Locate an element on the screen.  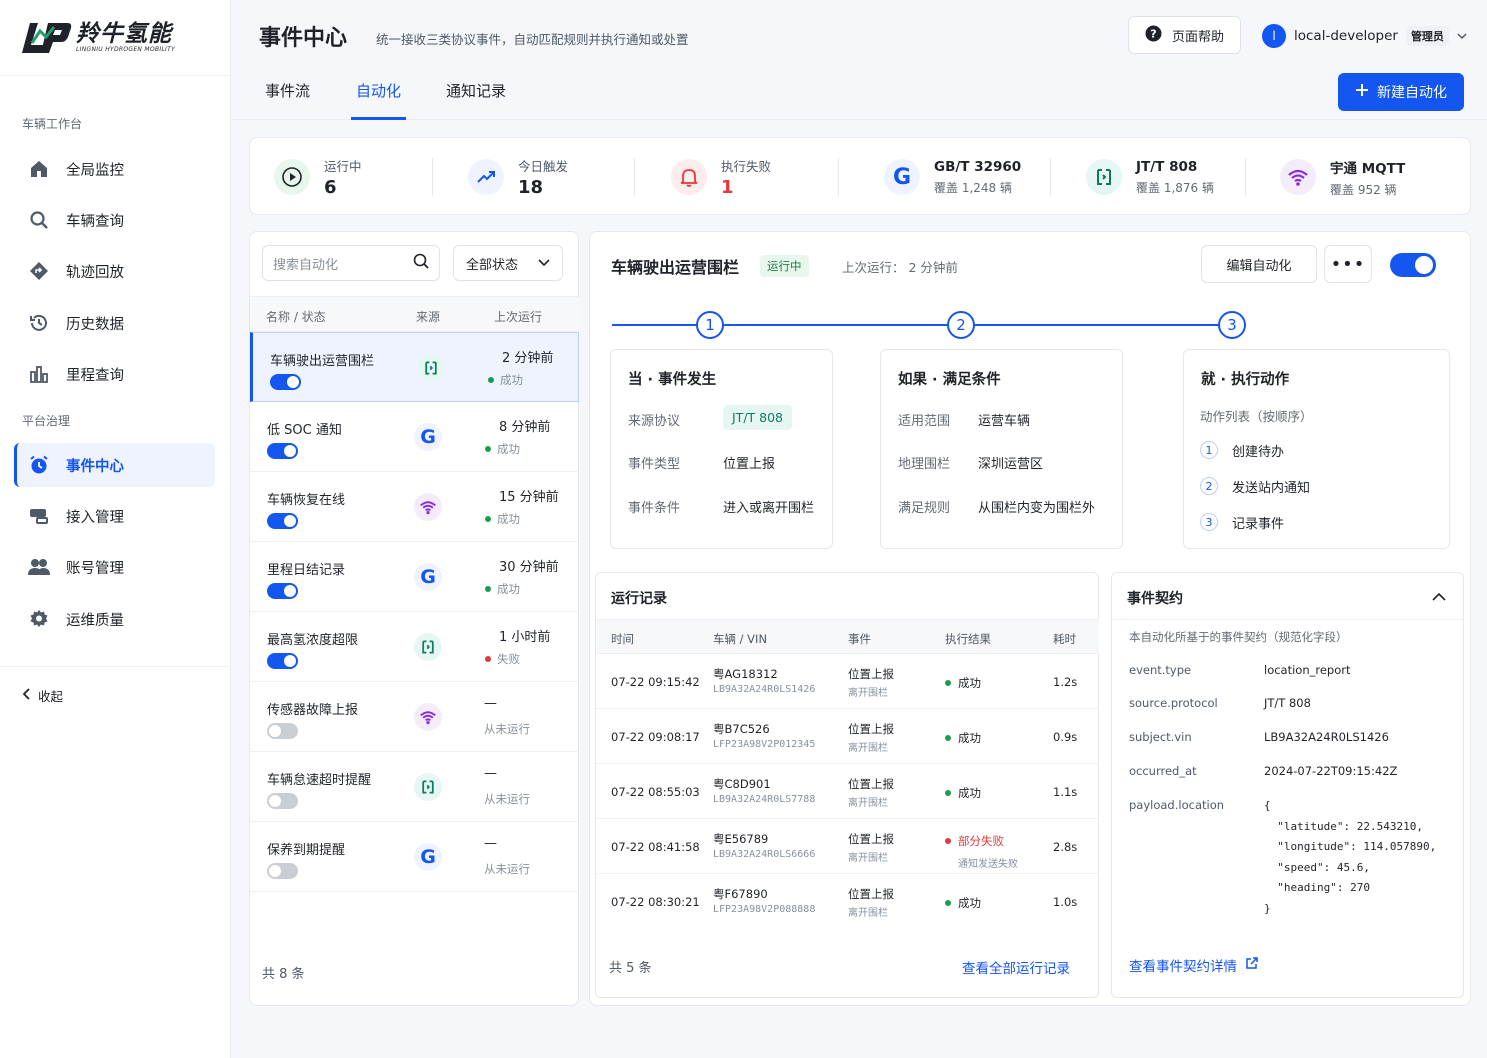
automation-list-item: 车辆驶出运营围栏 2 分钟前 成功 is located at coordinates (414, 367).